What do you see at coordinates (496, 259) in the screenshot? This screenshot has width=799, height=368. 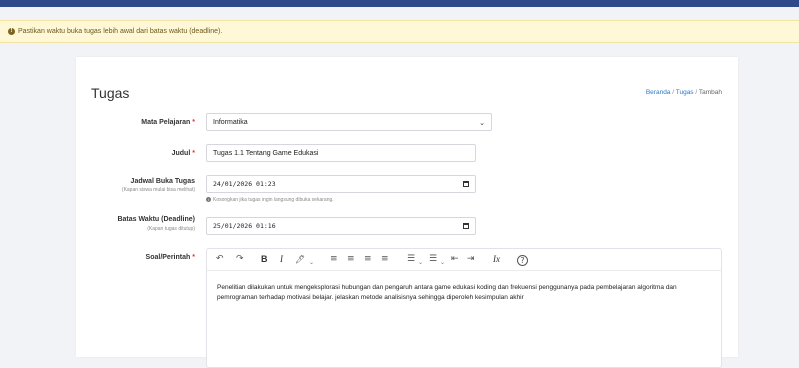 I see `clear-format-icon: Ix` at bounding box center [496, 259].